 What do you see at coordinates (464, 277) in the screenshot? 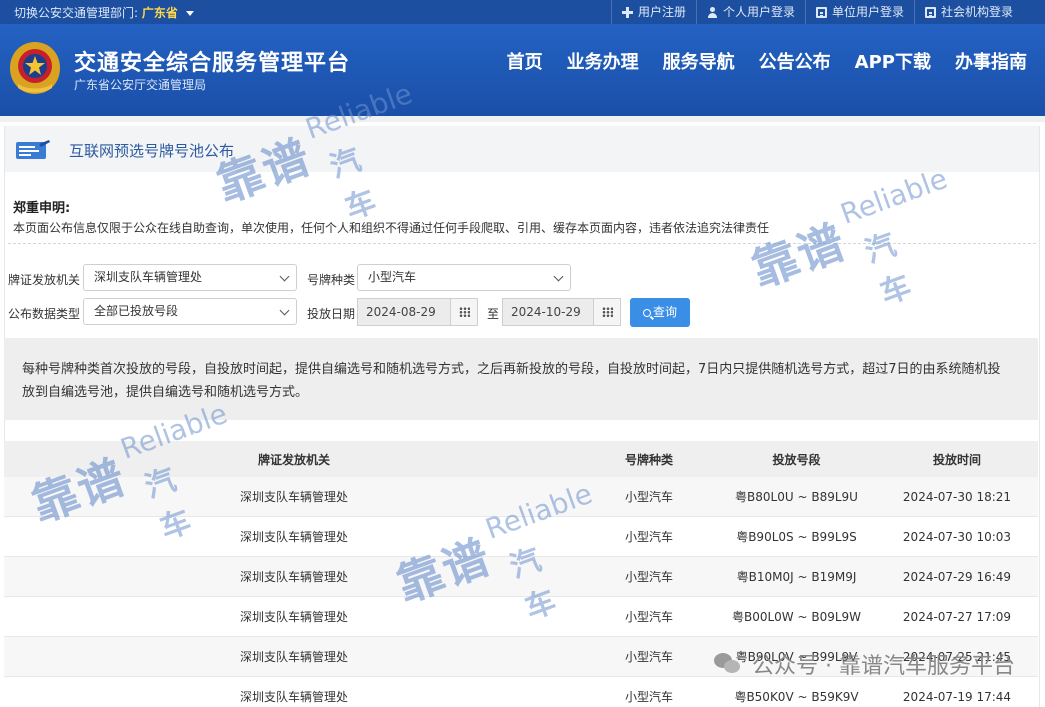
I see `plate-type-select: 小型汽车` at bounding box center [464, 277].